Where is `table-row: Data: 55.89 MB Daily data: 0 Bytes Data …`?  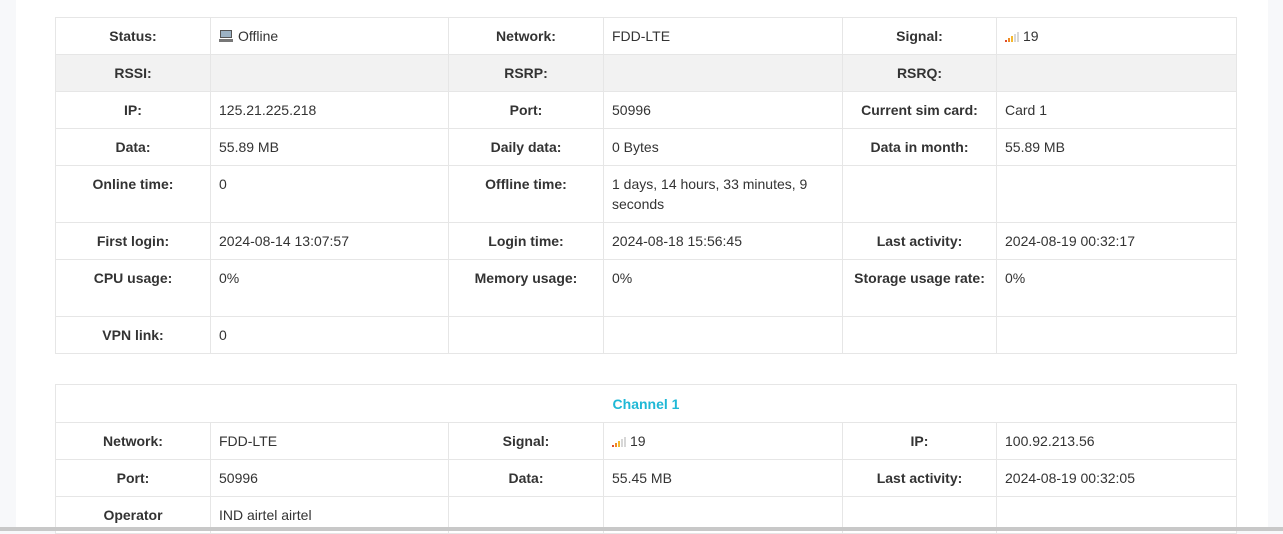 table-row: Data: 55.89 MB Daily data: 0 Bytes Data … is located at coordinates (646, 147).